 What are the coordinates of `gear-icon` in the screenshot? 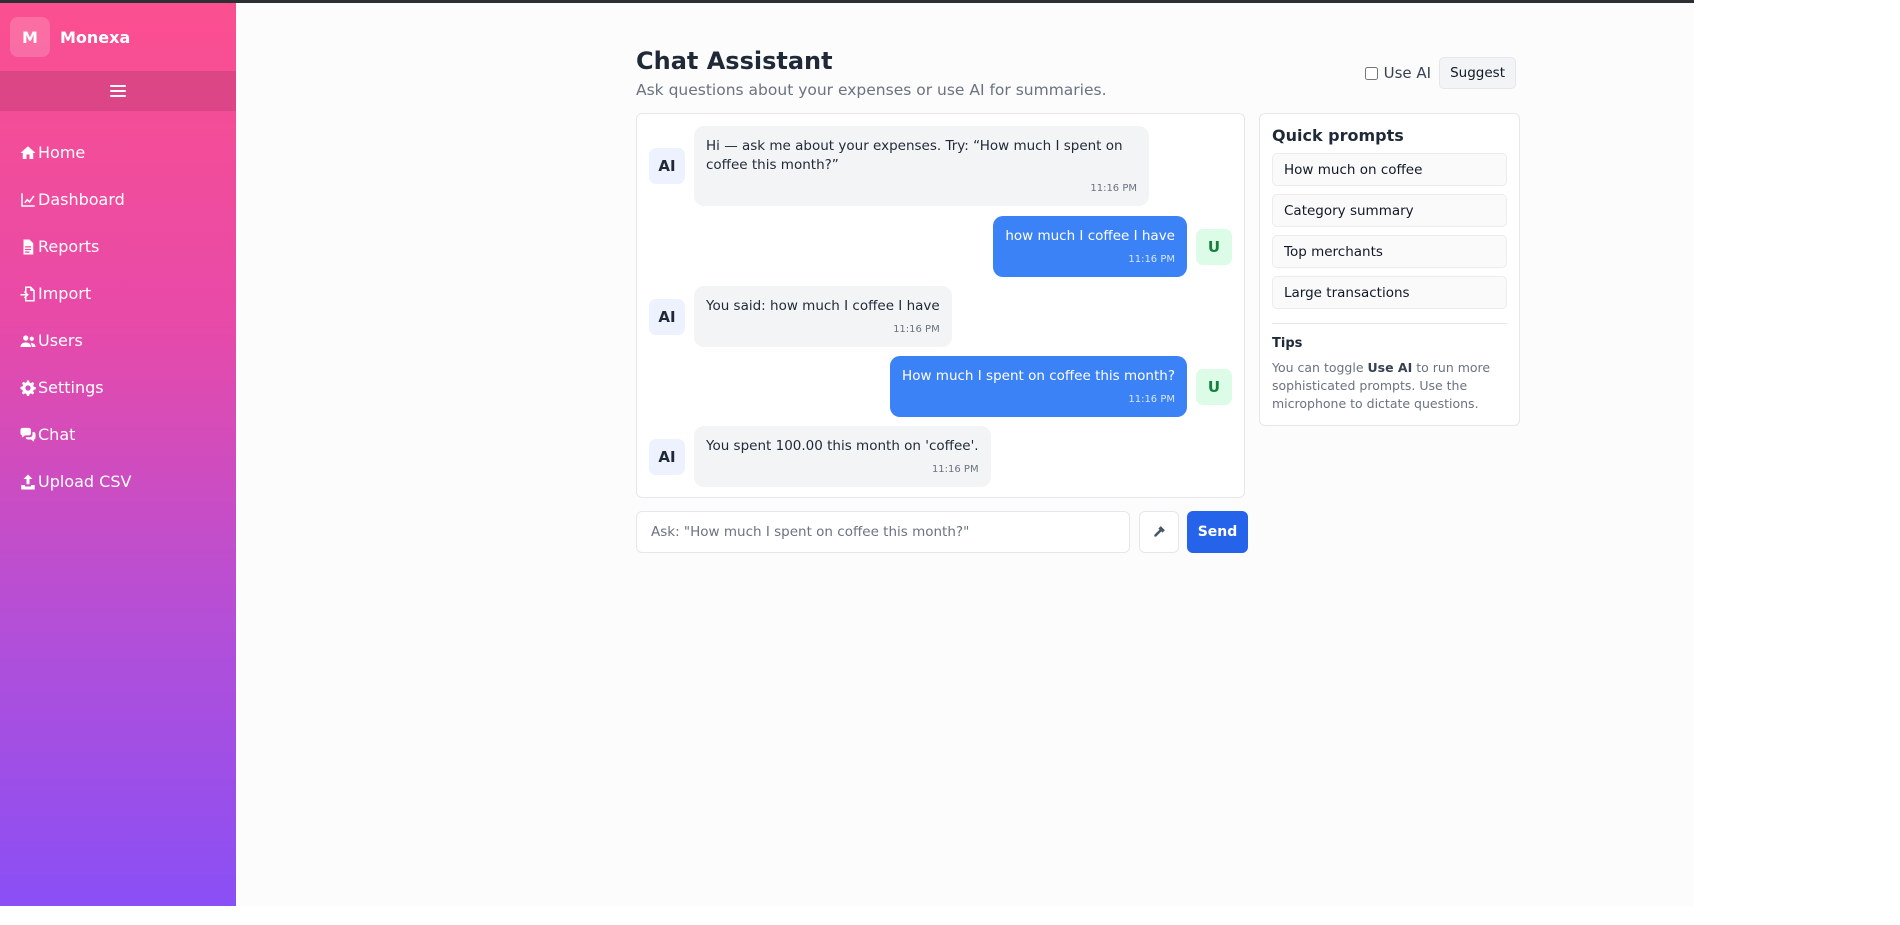 It's located at (28, 388).